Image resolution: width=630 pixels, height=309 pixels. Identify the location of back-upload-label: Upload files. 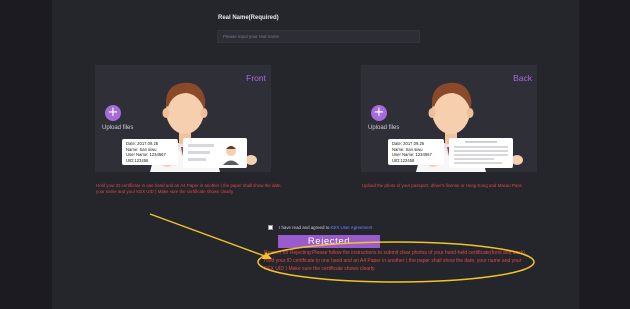
(383, 128).